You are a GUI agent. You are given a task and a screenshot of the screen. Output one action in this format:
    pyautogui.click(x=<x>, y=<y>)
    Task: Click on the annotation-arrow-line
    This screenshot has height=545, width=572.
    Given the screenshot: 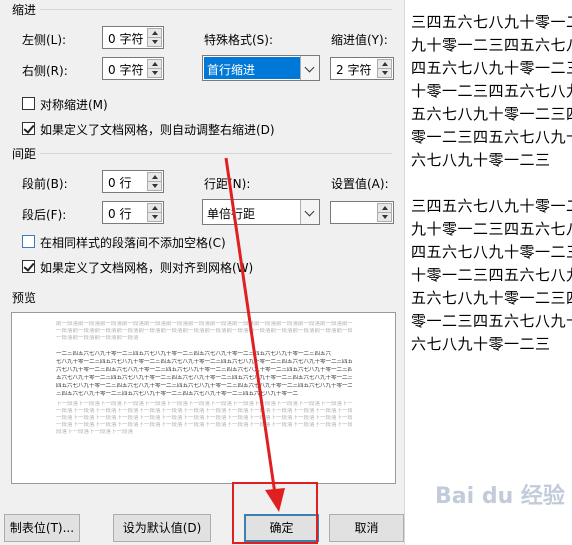 What is the action you would take?
    pyautogui.click(x=250, y=326)
    